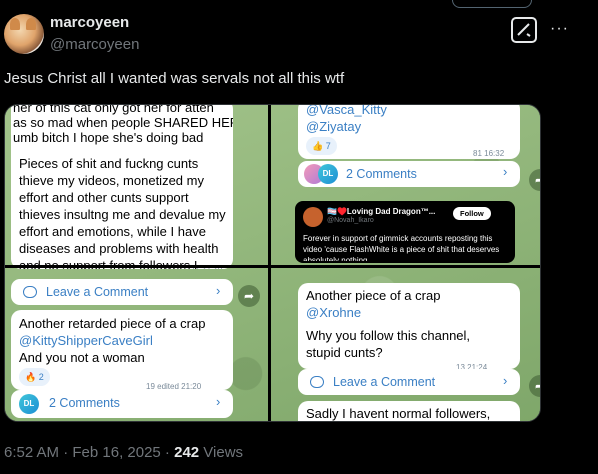  Describe the element at coordinates (472, 213) in the screenshot. I see `follow-button: Follow` at that location.